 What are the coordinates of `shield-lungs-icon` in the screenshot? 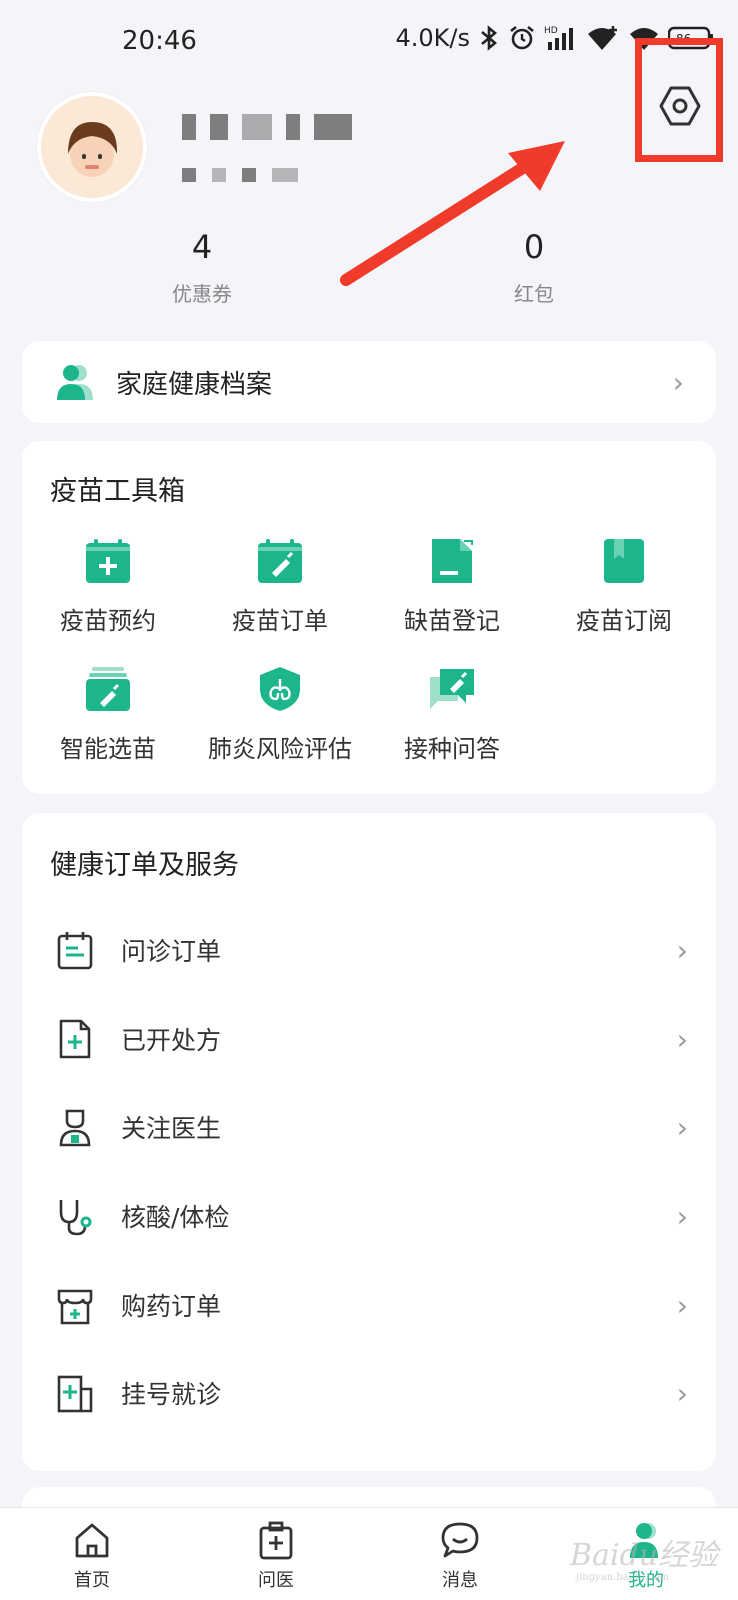 It's located at (280, 689).